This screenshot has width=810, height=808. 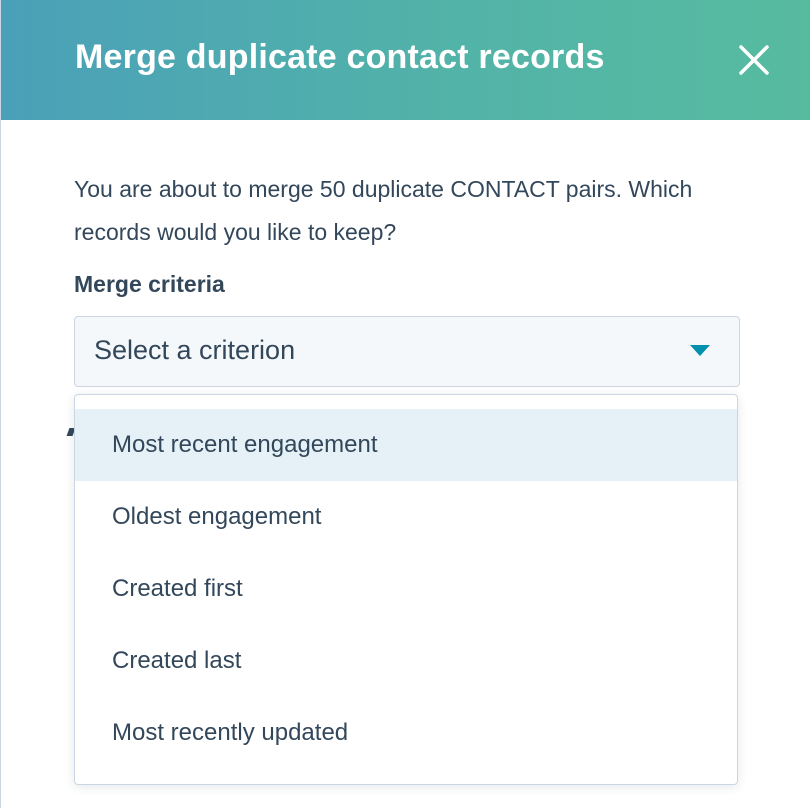 I want to click on caret-down-icon, so click(x=700, y=350).